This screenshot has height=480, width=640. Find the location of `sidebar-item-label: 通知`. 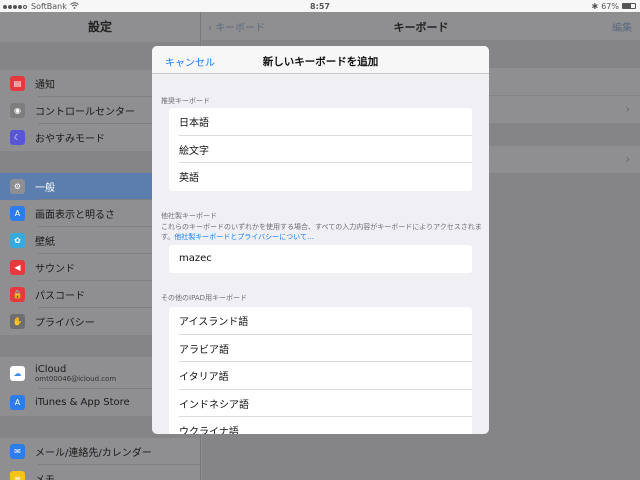

sidebar-item-label: 通知 is located at coordinates (45, 85).